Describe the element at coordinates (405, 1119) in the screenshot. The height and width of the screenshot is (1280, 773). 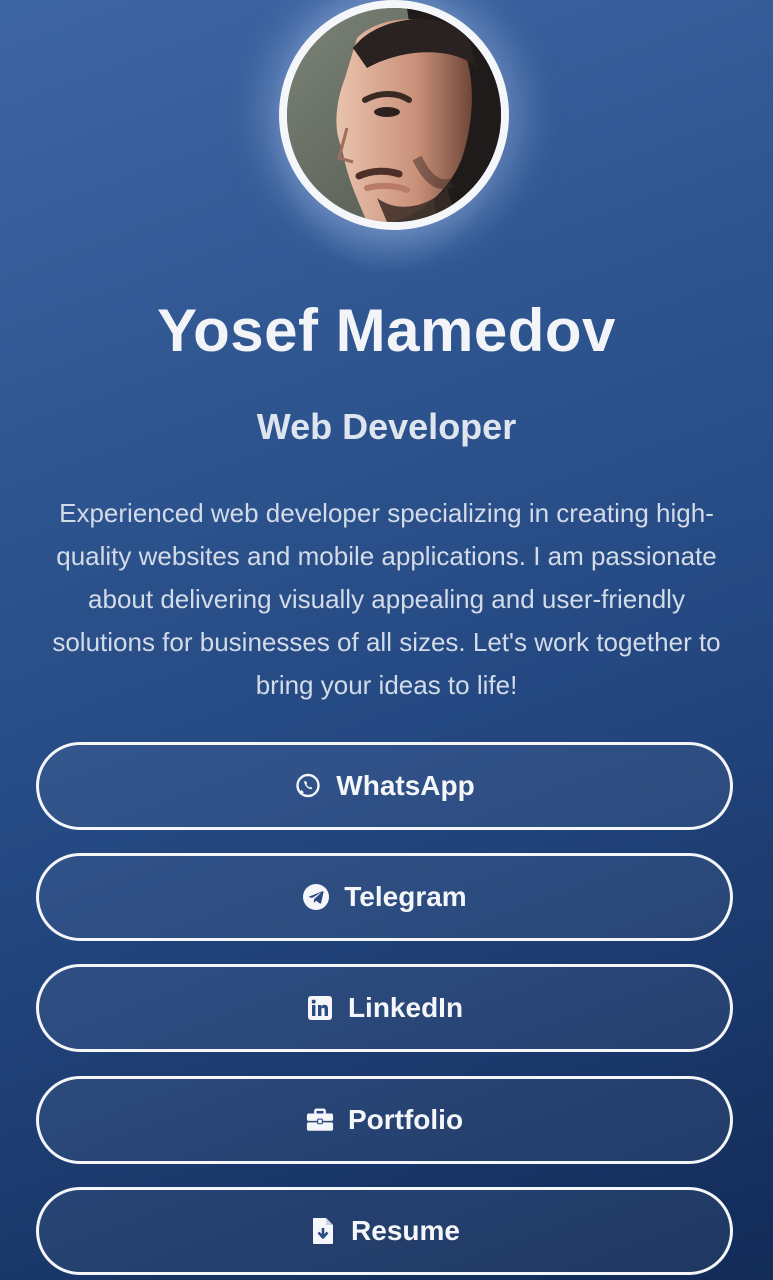
I see `portfolio-label: Portfolio` at that location.